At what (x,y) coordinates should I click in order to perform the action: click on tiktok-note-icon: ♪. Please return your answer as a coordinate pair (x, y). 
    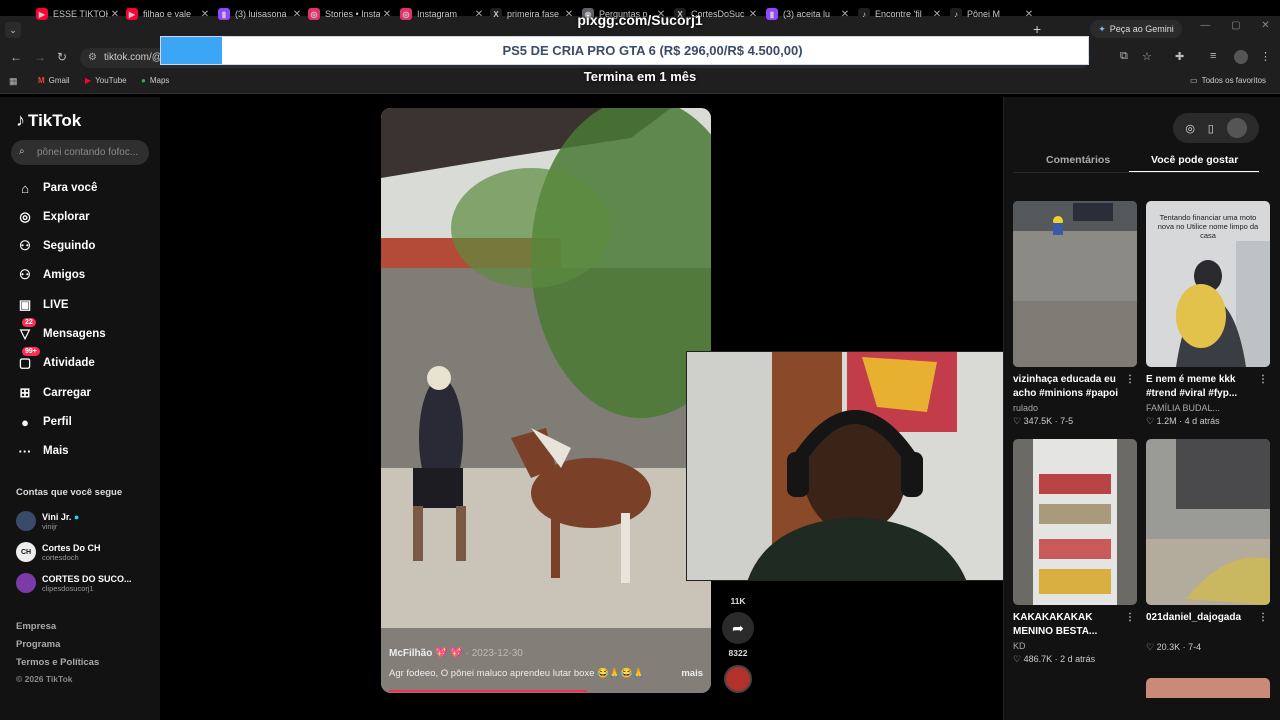
    Looking at the image, I should click on (20, 120).